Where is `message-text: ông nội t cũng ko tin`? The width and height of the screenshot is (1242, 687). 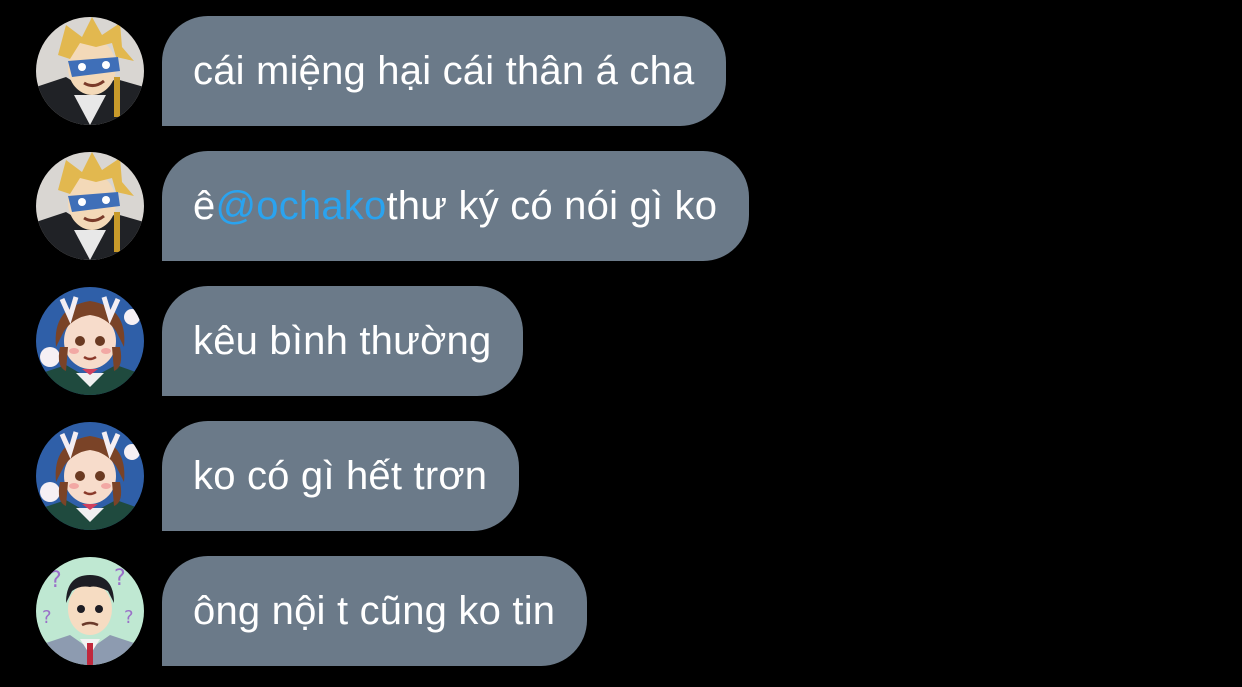
message-text: ông nội t cũng ko tin is located at coordinates (374, 610).